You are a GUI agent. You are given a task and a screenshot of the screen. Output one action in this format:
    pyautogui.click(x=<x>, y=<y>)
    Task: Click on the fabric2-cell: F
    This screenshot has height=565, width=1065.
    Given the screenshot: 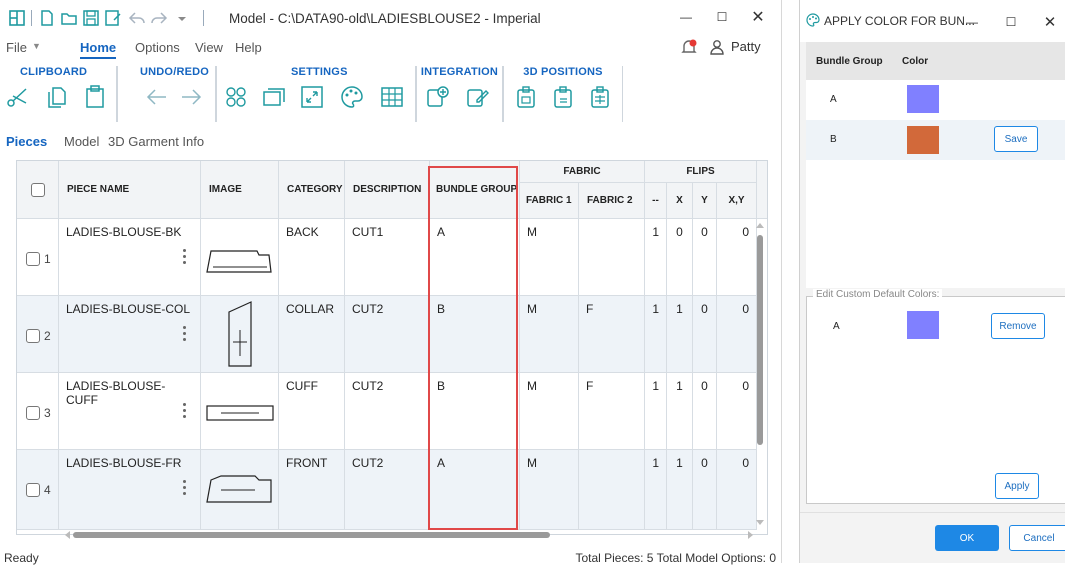 What is the action you would take?
    pyautogui.click(x=612, y=334)
    